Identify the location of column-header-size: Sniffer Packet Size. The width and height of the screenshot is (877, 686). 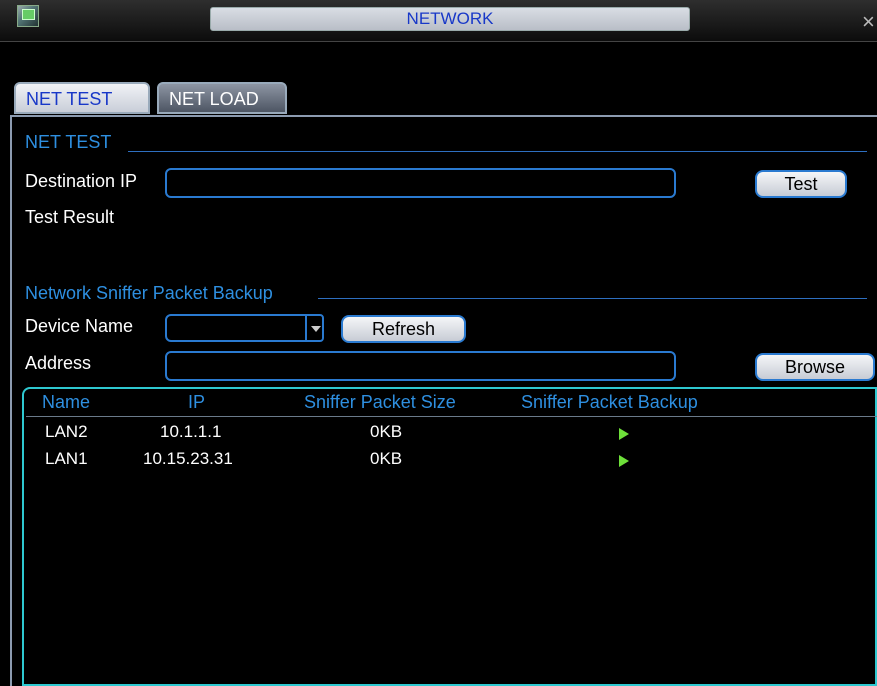
(380, 402).